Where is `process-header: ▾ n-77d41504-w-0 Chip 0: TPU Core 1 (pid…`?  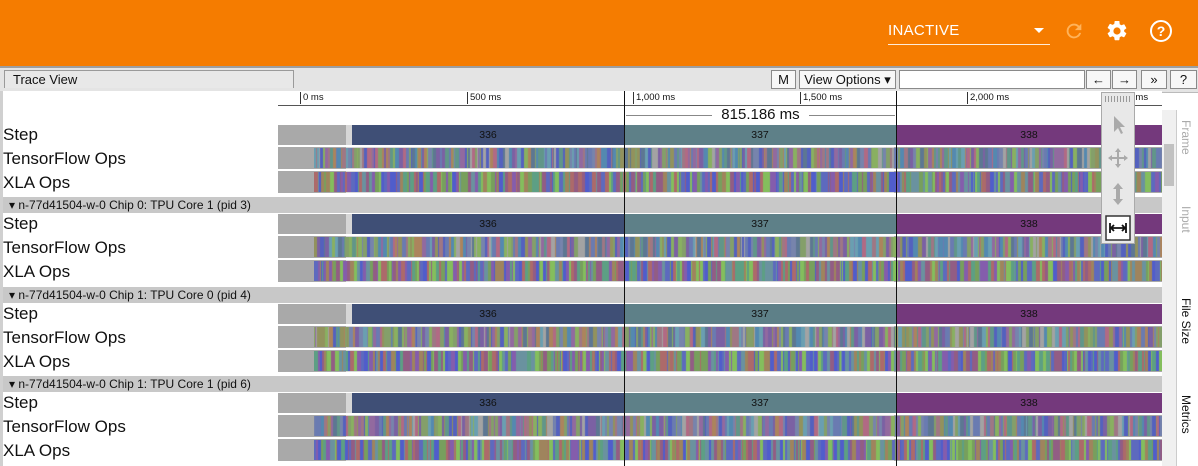
process-header: ▾ n-77d41504-w-0 Chip 0: TPU Core 1 (pid… is located at coordinates (583, 205).